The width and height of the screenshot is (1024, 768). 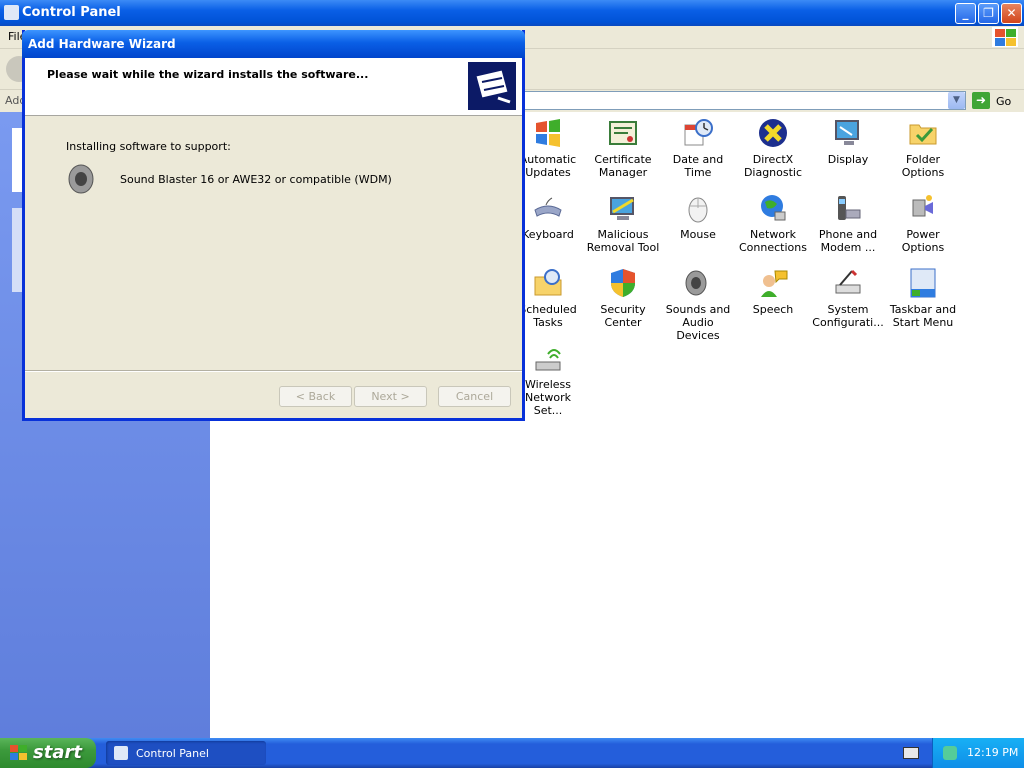 What do you see at coordinates (548, 166) in the screenshot?
I see `item-label: Automatic Updates` at bounding box center [548, 166].